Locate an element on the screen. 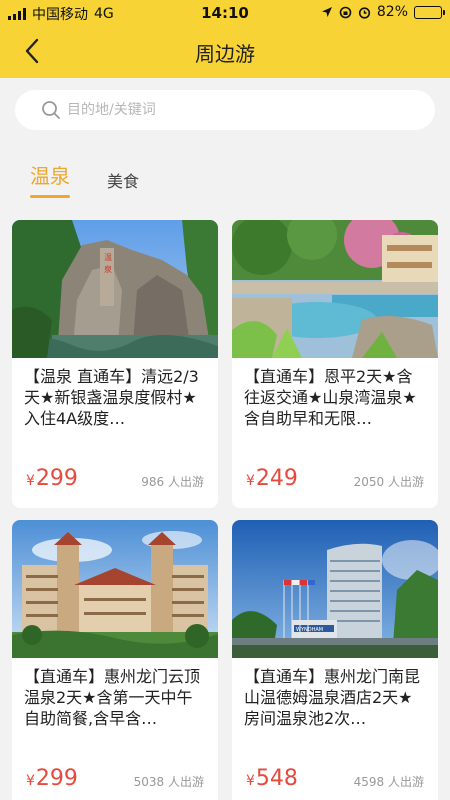  price-value: 548 is located at coordinates (276, 778).